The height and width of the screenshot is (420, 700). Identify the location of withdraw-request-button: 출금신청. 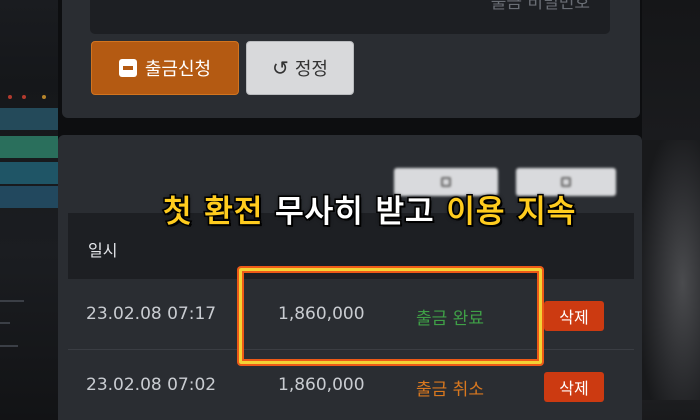
(165, 68).